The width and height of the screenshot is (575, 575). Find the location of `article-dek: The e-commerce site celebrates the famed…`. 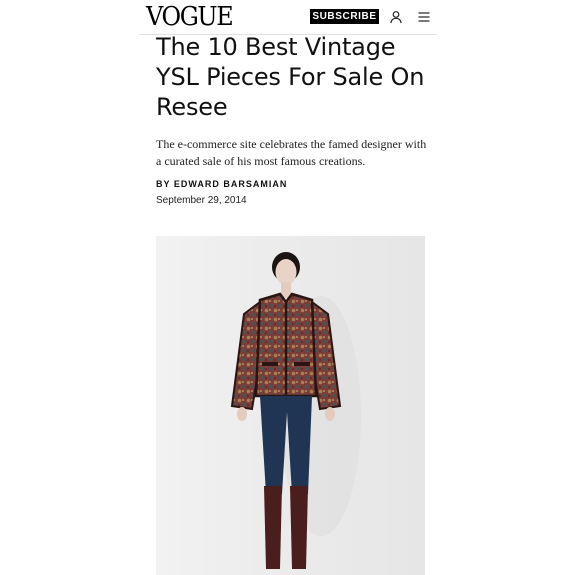

article-dek: The e-commerce site celebrates the famed… is located at coordinates (291, 152).